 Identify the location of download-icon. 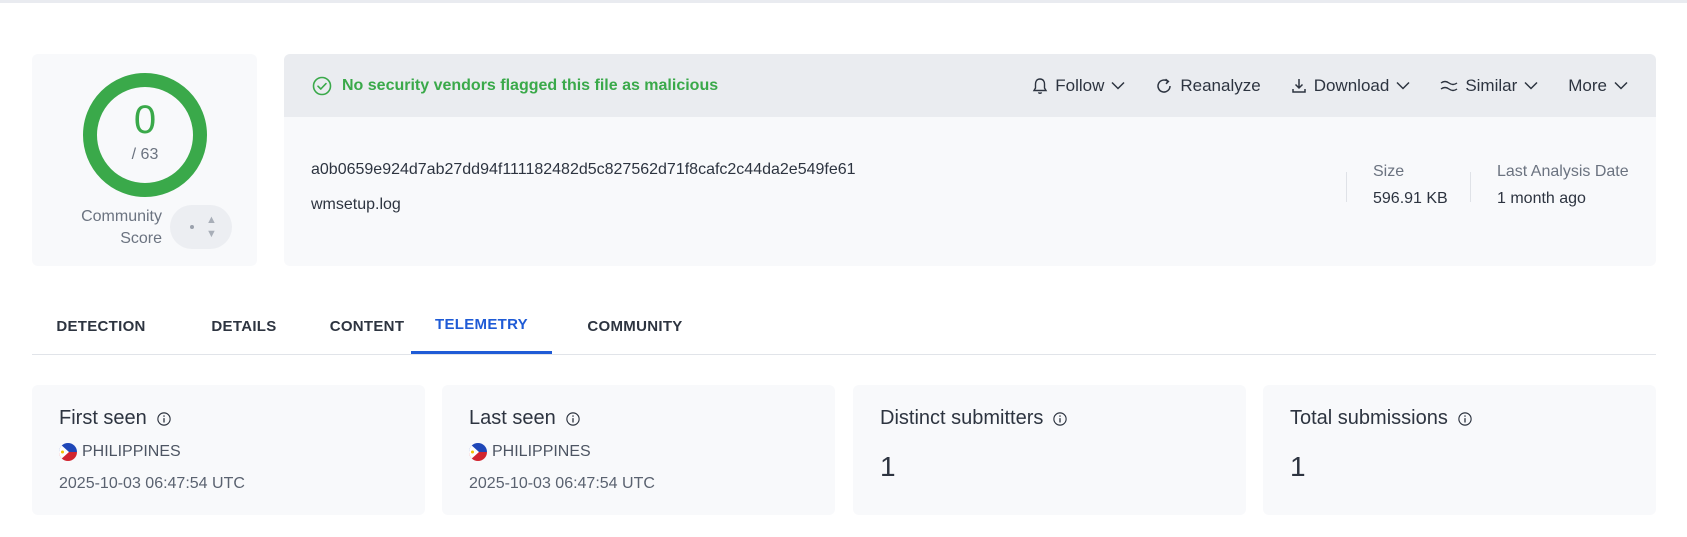
(1298, 86).